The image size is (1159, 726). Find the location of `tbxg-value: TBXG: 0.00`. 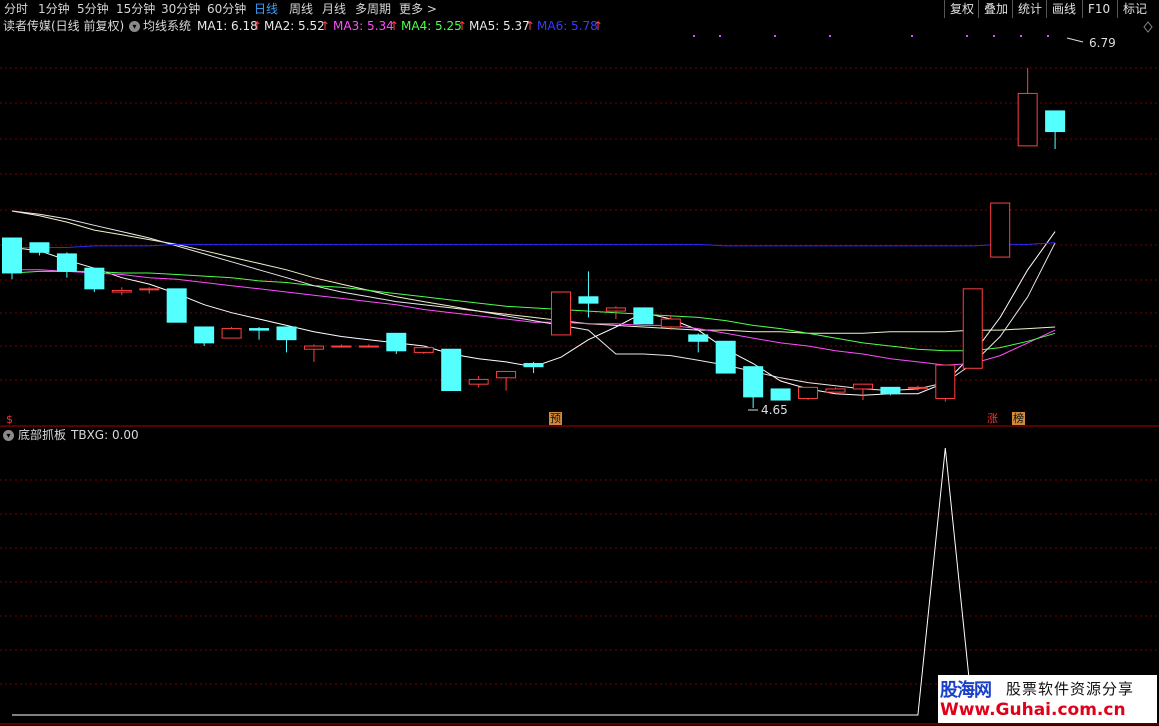

tbxg-value: TBXG: 0.00 is located at coordinates (105, 435).